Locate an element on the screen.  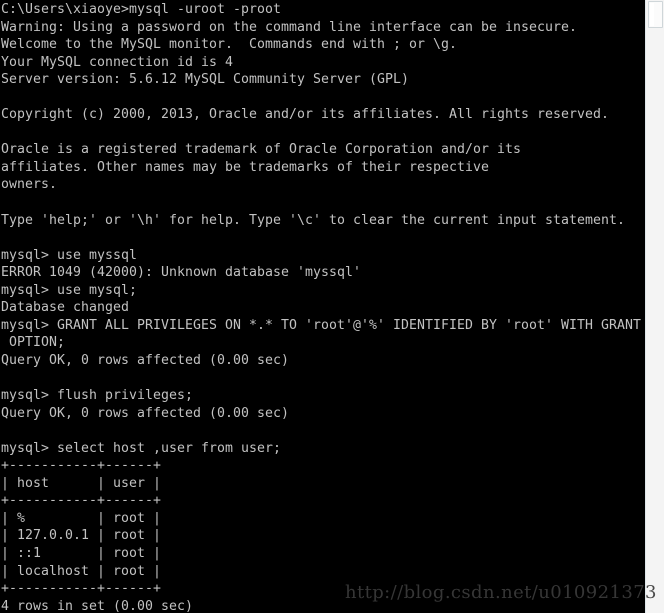
scrollbar-thumb is located at coordinates (655, 14).